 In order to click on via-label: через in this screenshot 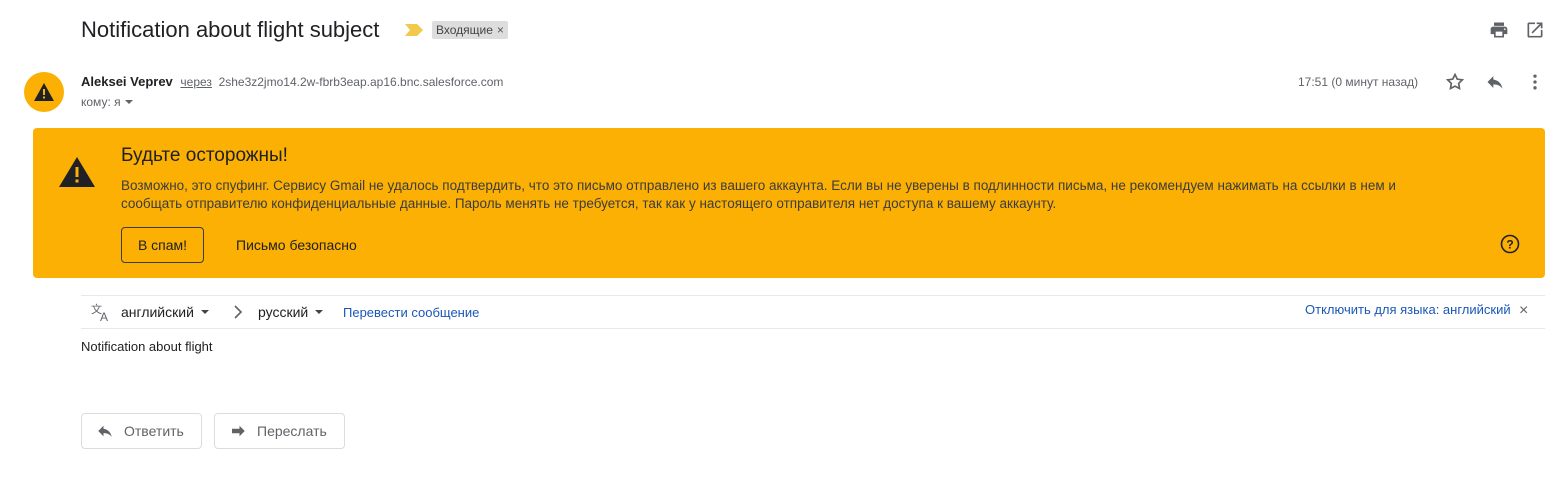, I will do `click(196, 82)`.